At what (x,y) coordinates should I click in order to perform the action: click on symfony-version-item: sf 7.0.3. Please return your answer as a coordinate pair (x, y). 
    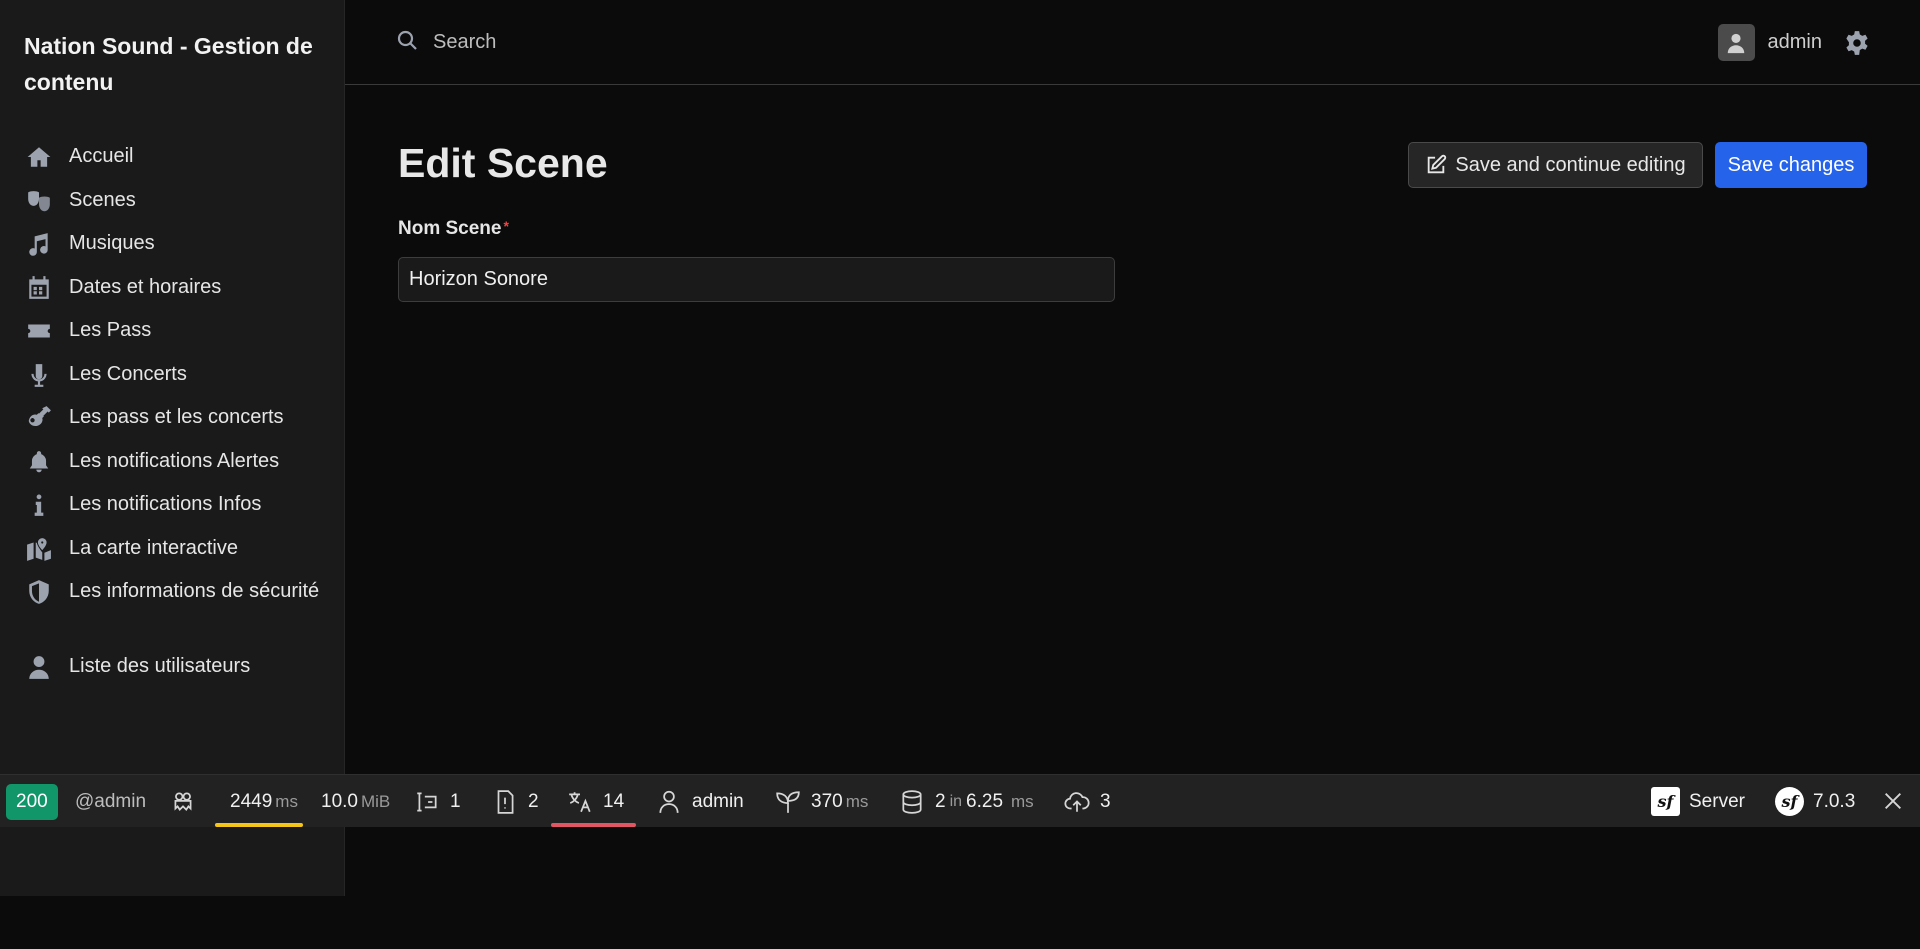
    Looking at the image, I should click on (1815, 801).